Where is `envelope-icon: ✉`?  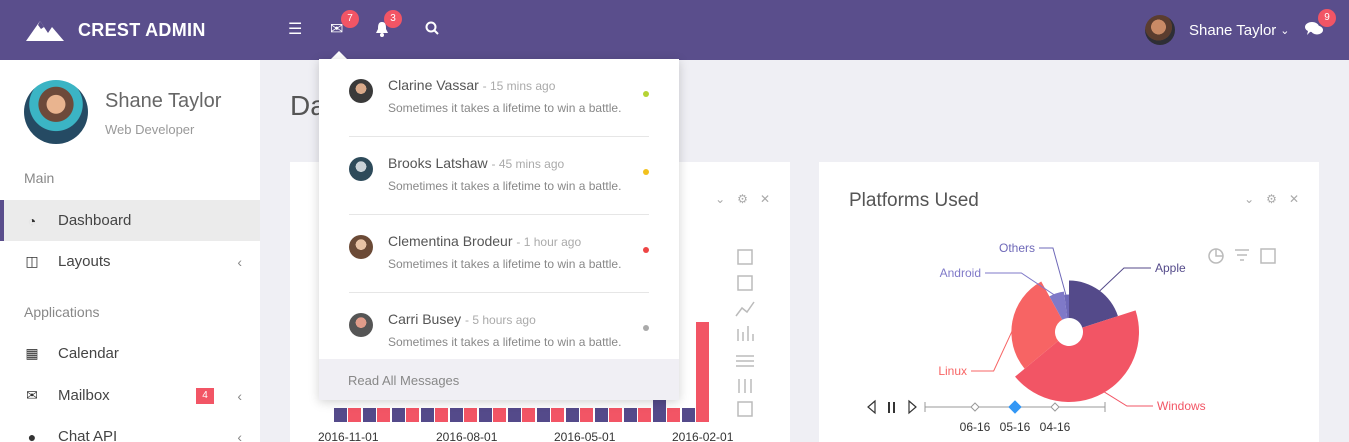 envelope-icon: ✉ is located at coordinates (32, 395).